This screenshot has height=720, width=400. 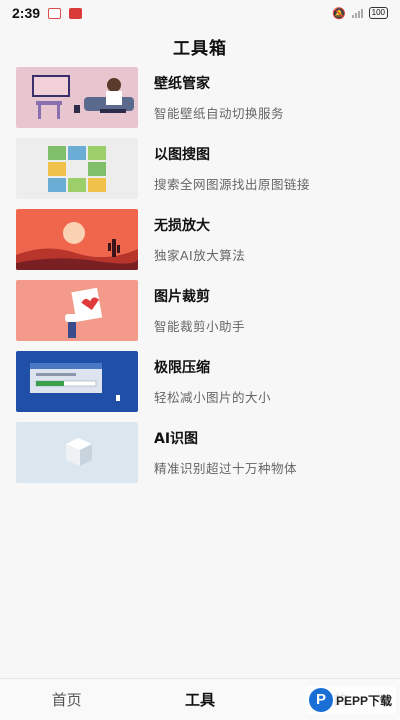 I want to click on watermark: P PEPP下载, so click(x=350, y=700).